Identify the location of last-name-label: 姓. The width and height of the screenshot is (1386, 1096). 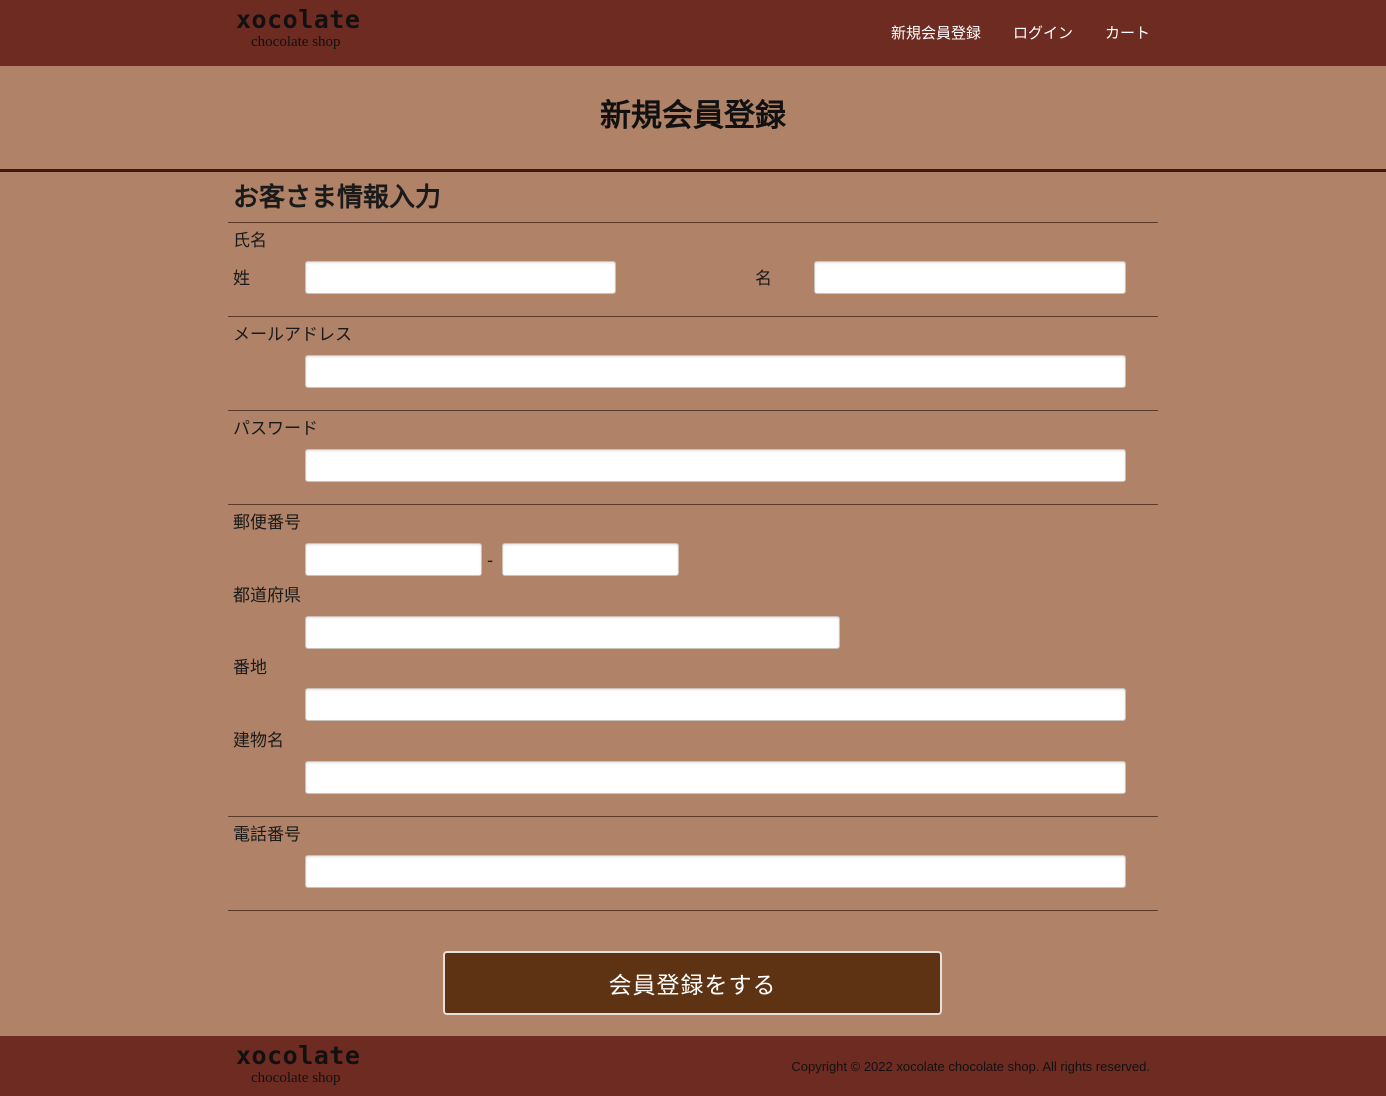
(241, 279).